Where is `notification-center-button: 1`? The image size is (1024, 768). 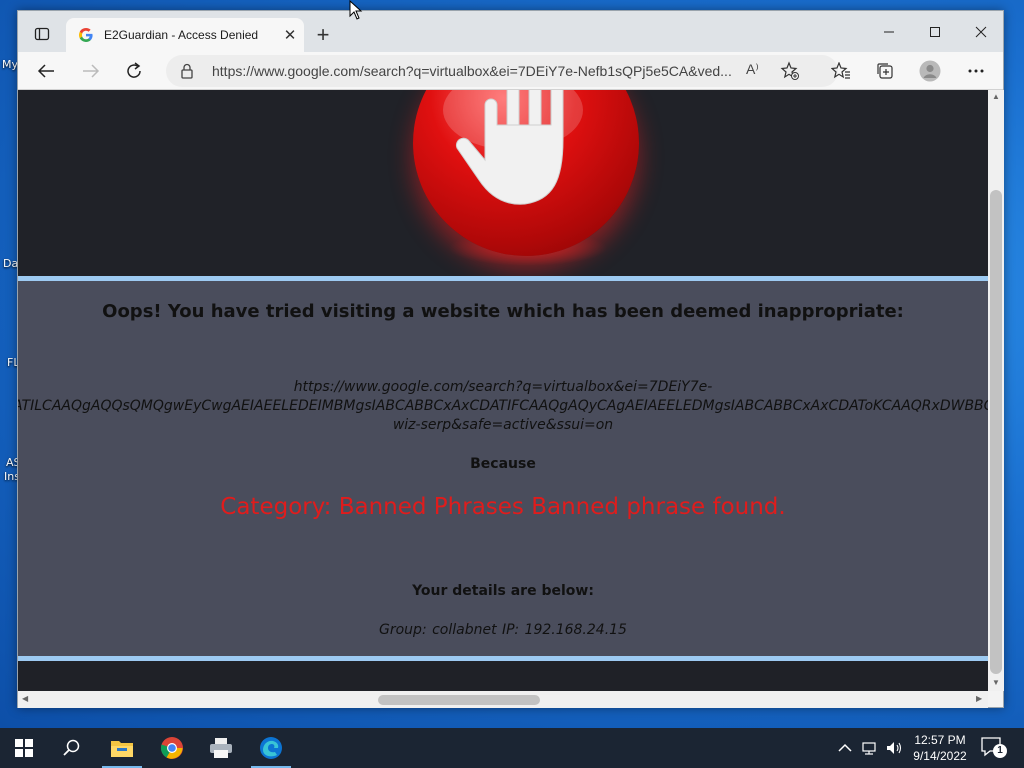
notification-center-button: 1 is located at coordinates (994, 748).